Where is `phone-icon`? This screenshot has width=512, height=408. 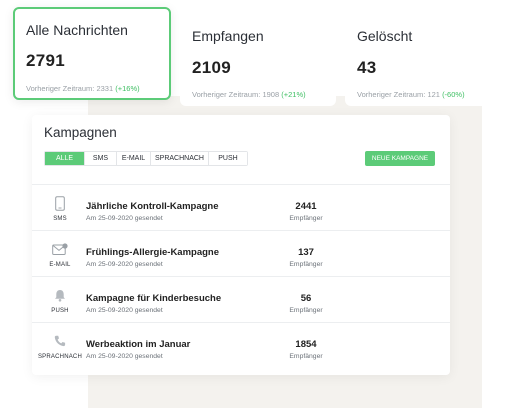 phone-icon is located at coordinates (60, 203).